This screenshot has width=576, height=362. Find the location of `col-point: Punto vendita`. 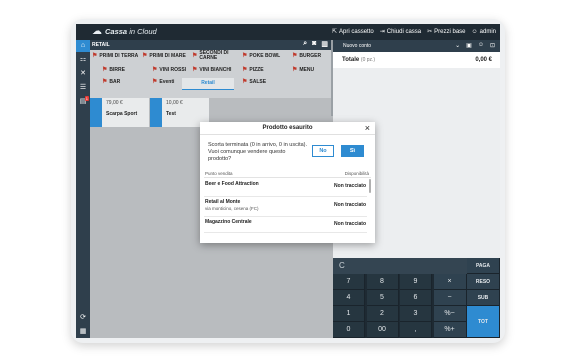

col-point: Punto vendita is located at coordinates (219, 173).